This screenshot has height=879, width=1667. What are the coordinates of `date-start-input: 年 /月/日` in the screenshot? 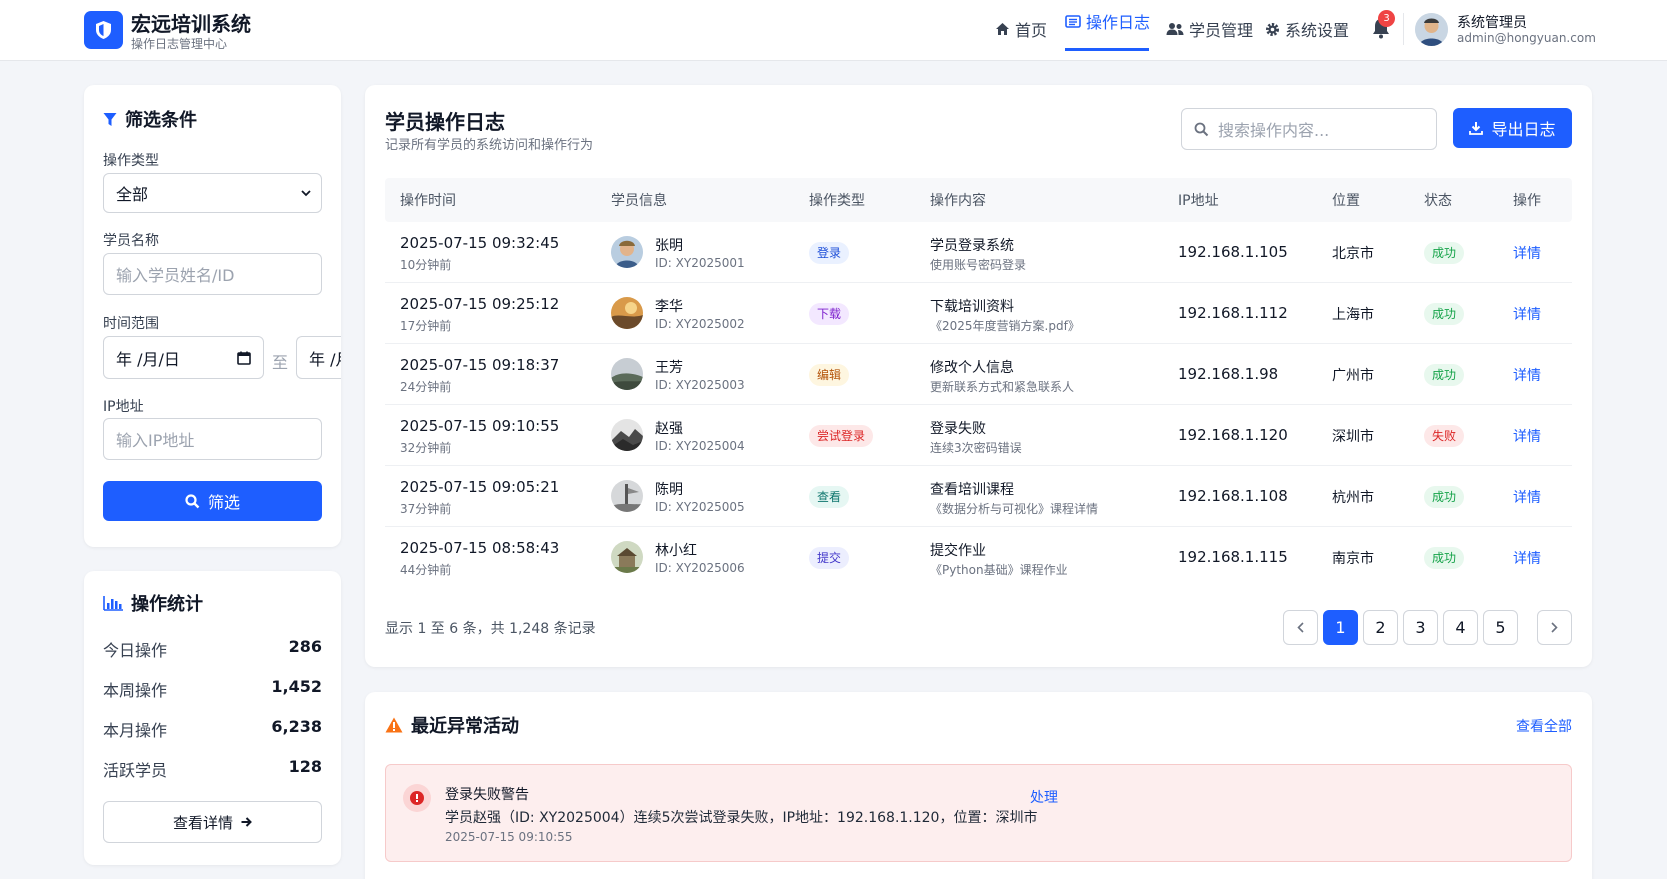 It's located at (183, 357).